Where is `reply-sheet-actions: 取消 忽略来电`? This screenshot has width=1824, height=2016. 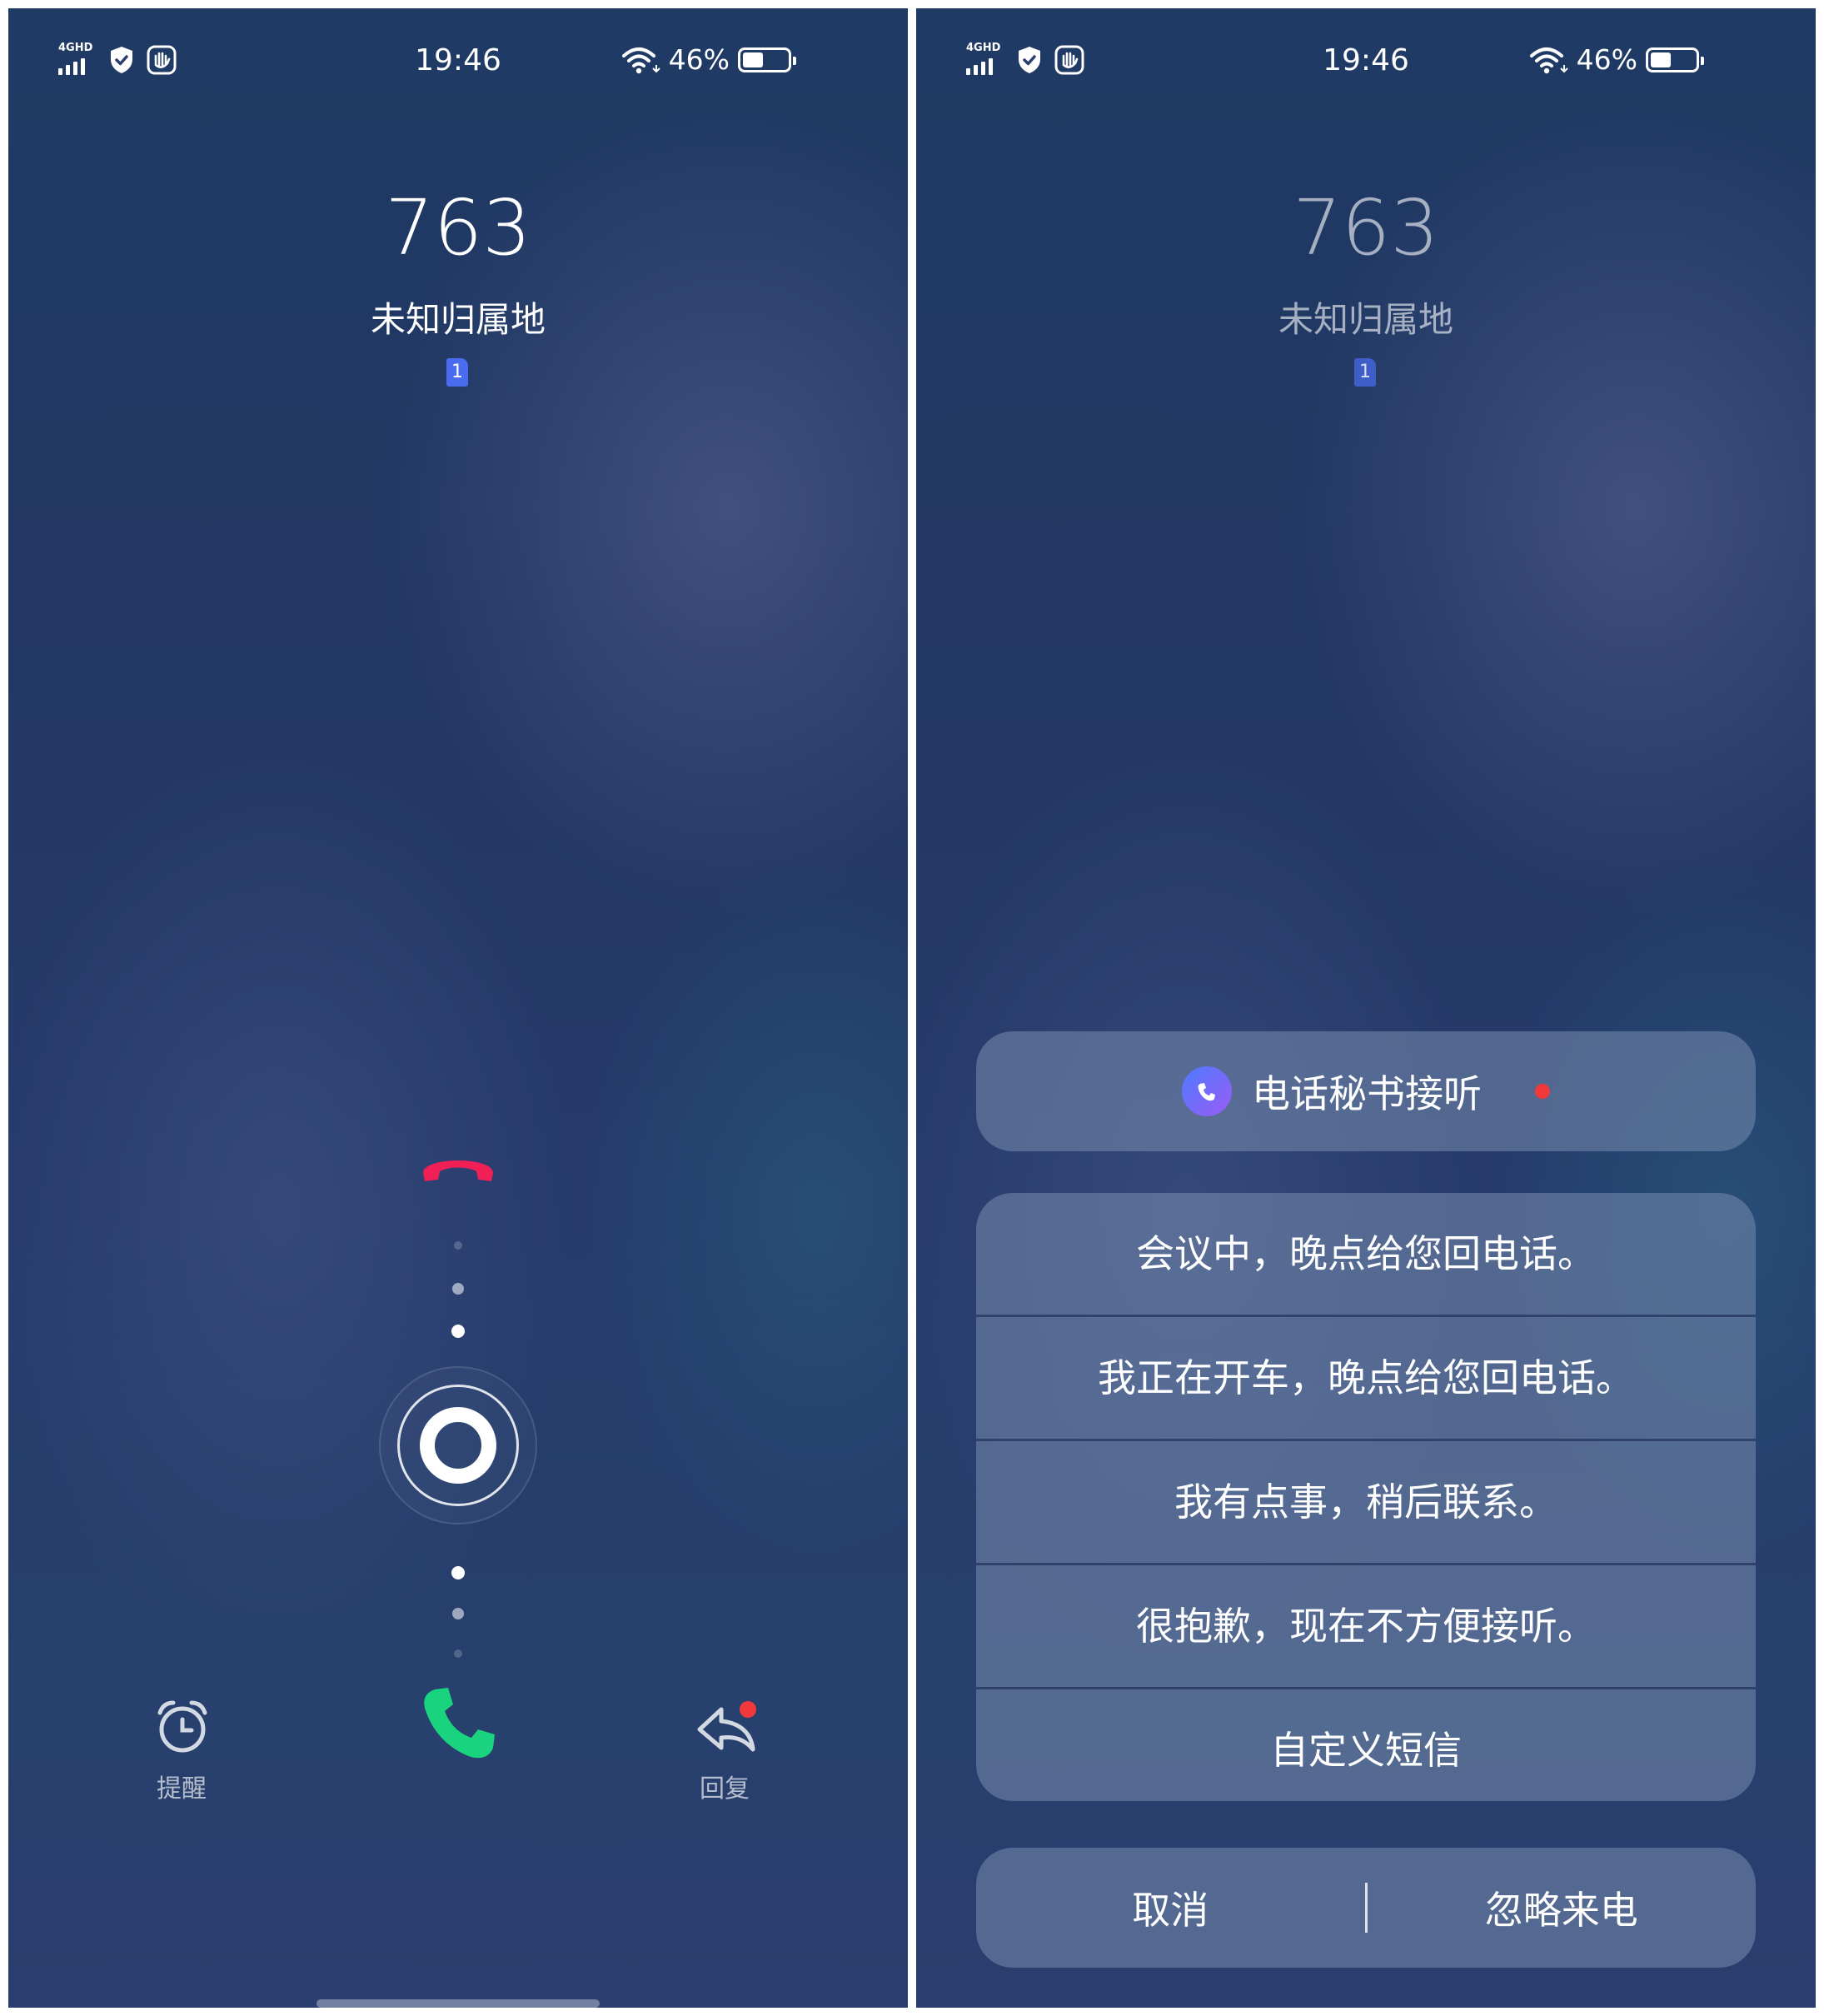 reply-sheet-actions: 取消 忽略来电 is located at coordinates (1366, 1908).